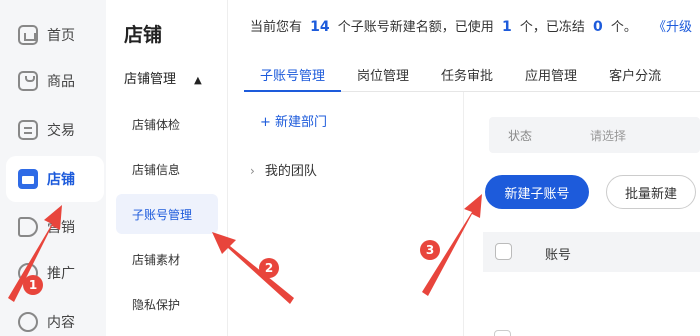 Image resolution: width=700 pixels, height=336 pixels. What do you see at coordinates (591, 252) in the screenshot?
I see `table-header: 账号` at bounding box center [591, 252].